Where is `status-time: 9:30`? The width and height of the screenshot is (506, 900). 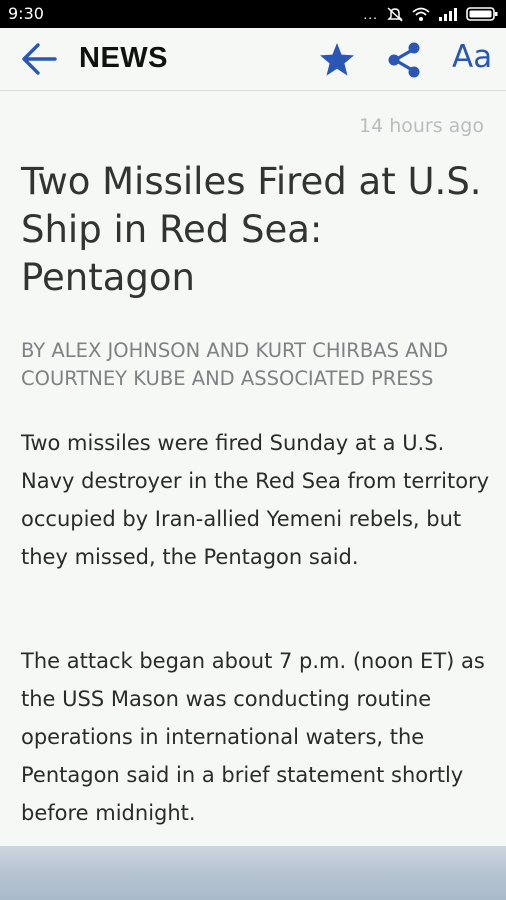
status-time: 9:30 is located at coordinates (26, 13).